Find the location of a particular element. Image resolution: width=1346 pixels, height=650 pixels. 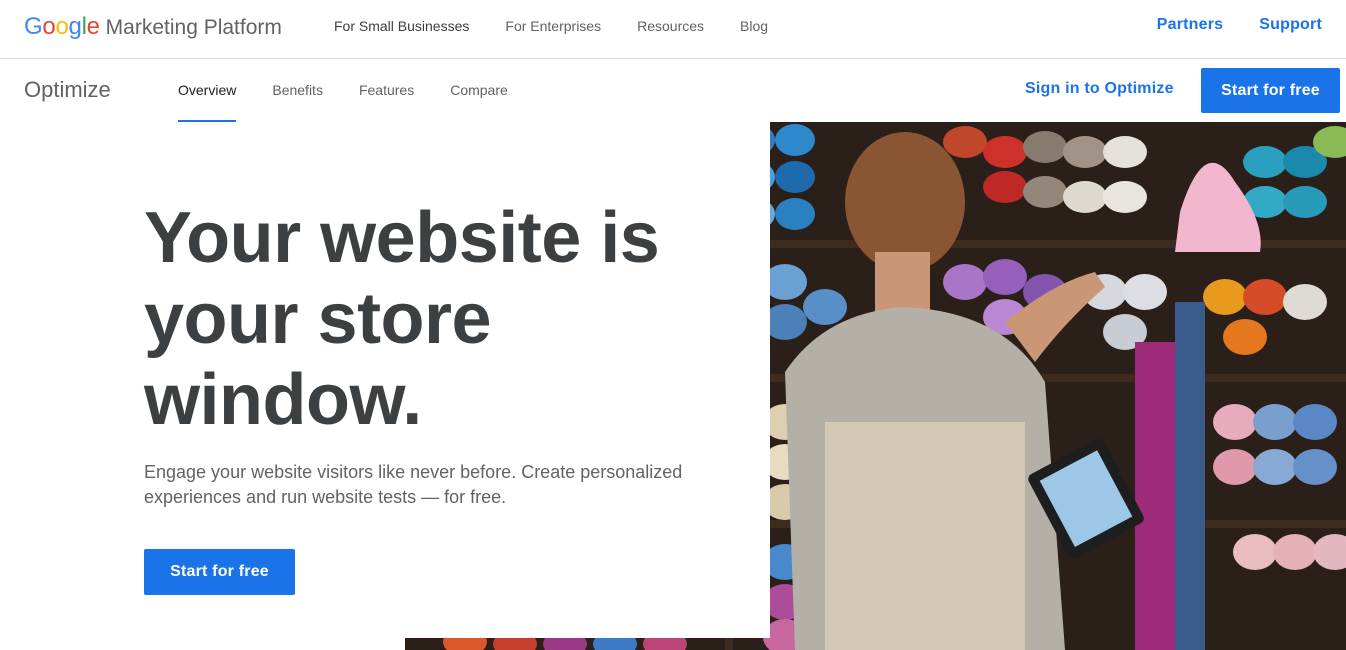

headline-line: Your website is is located at coordinates (402, 238).